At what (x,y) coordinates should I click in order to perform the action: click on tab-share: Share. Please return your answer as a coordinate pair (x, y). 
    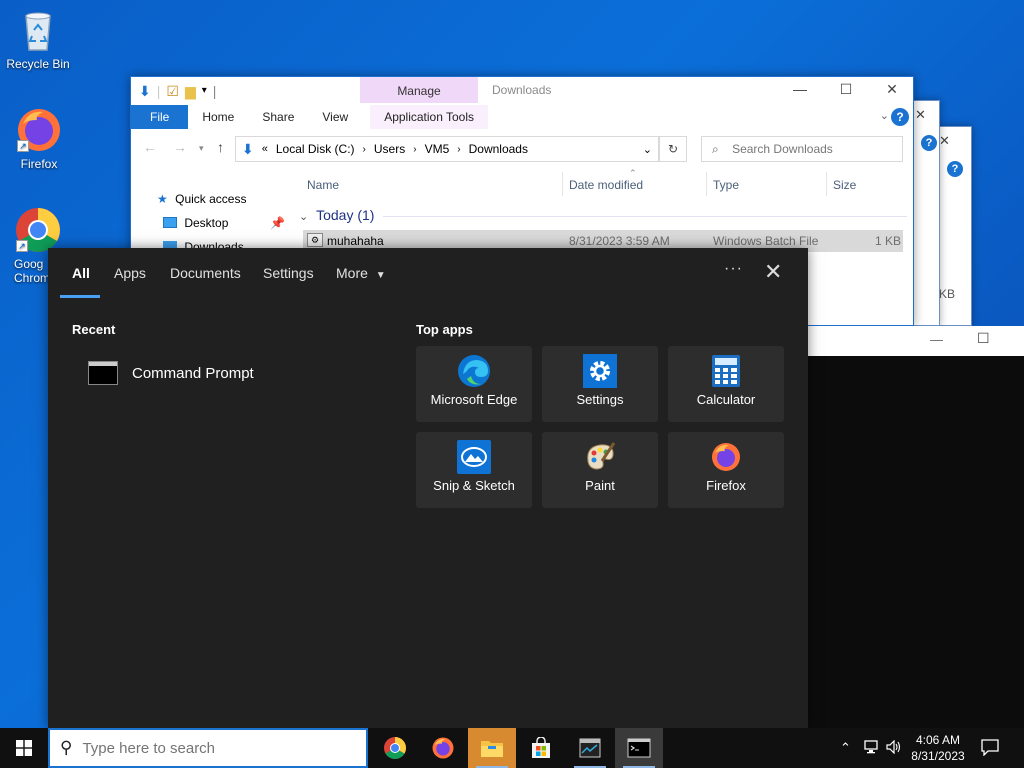
    Looking at the image, I should click on (278, 117).